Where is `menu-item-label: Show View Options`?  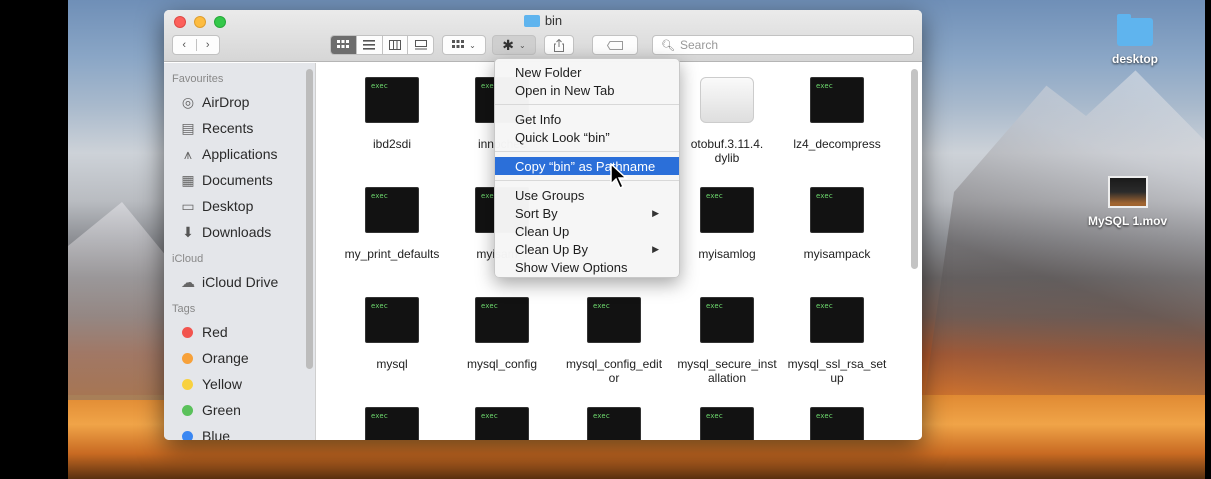 menu-item-label: Show View Options is located at coordinates (571, 267).